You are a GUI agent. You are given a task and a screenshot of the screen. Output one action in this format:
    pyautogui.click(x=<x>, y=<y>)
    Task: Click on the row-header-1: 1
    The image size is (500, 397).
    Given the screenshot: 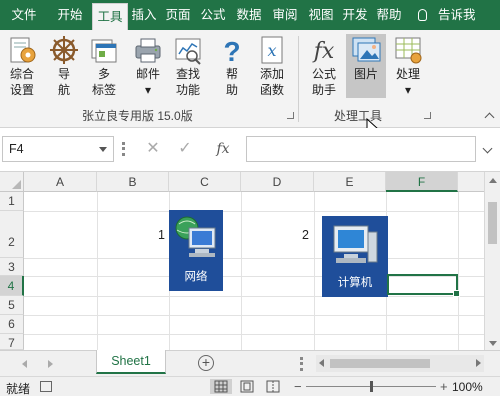 What is the action you would take?
    pyautogui.click(x=12, y=201)
    